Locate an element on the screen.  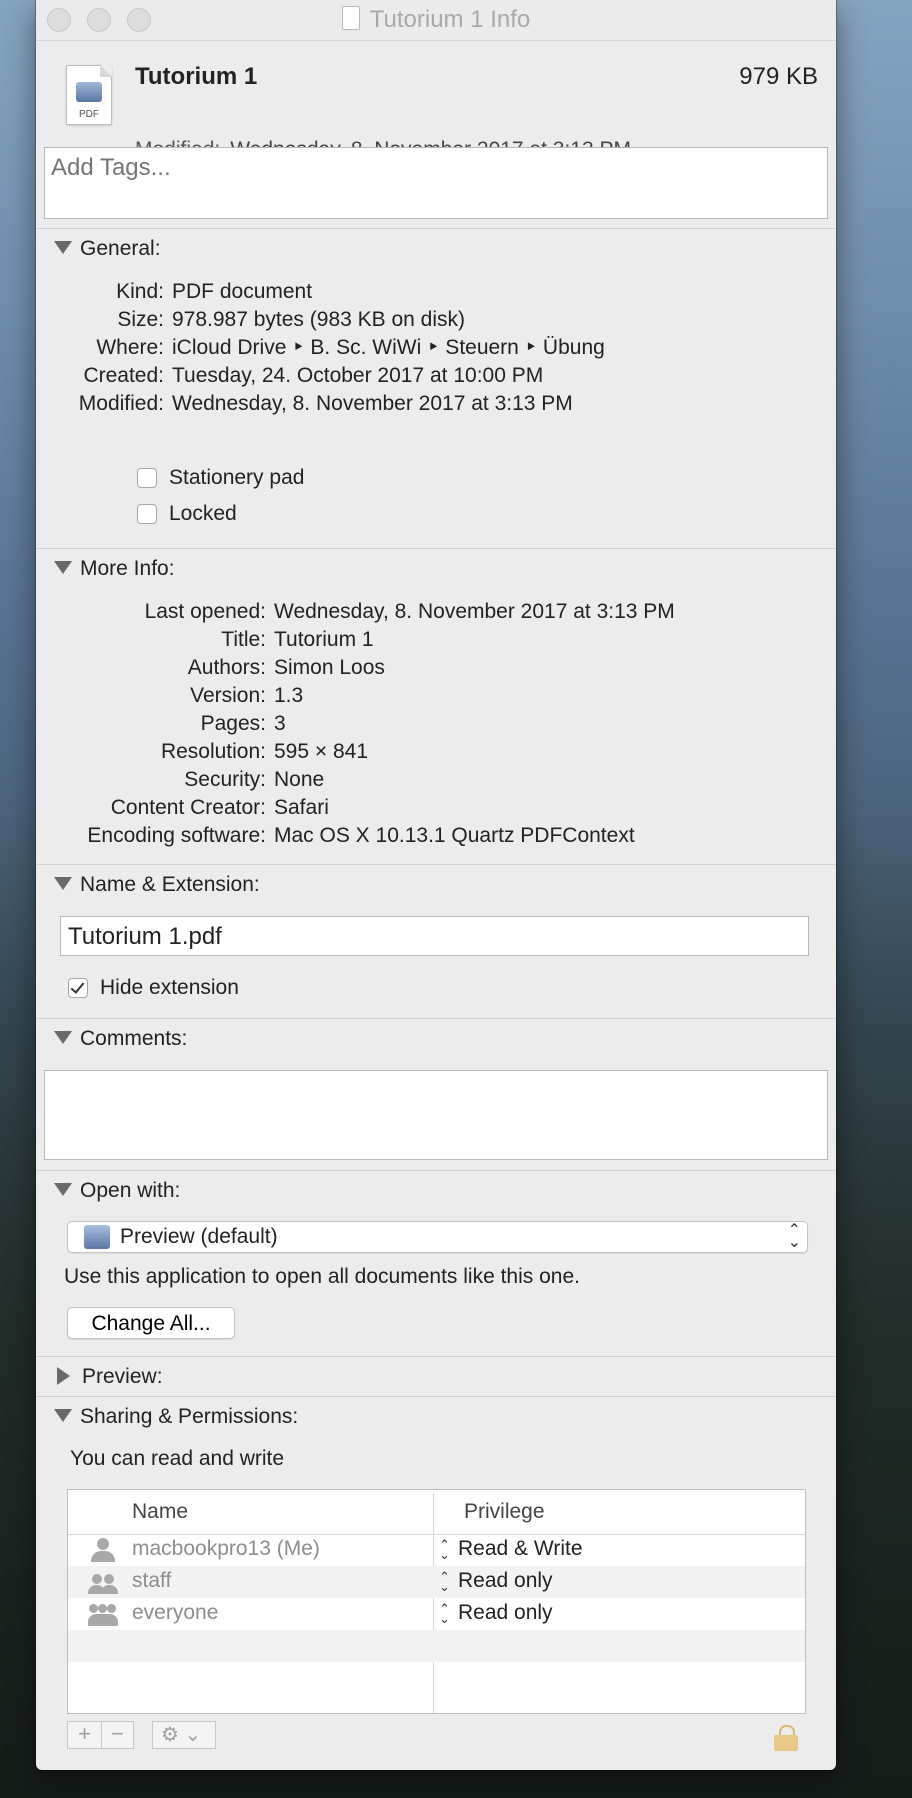
sharing-header: Sharing & Permissions: is located at coordinates (176, 1417).